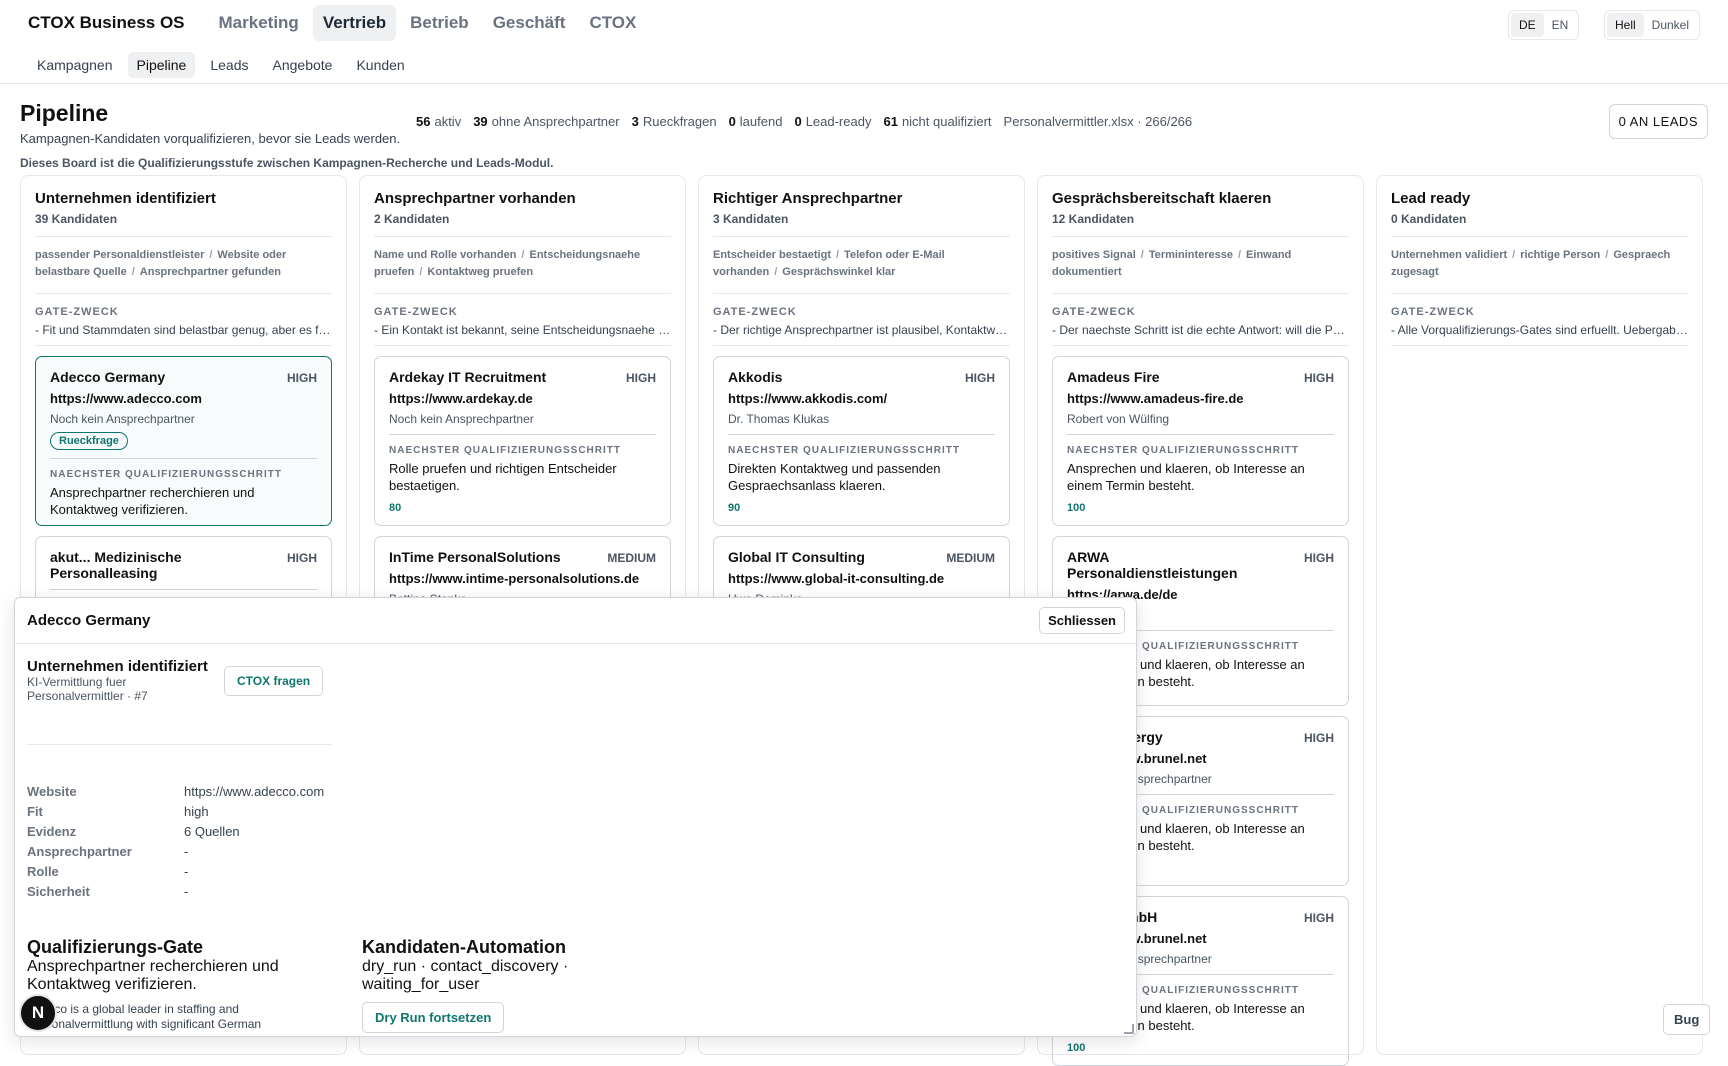 The width and height of the screenshot is (1728, 1066). What do you see at coordinates (120, 255) in the screenshot?
I see `criteria-item: passender Personaldienstleister` at bounding box center [120, 255].